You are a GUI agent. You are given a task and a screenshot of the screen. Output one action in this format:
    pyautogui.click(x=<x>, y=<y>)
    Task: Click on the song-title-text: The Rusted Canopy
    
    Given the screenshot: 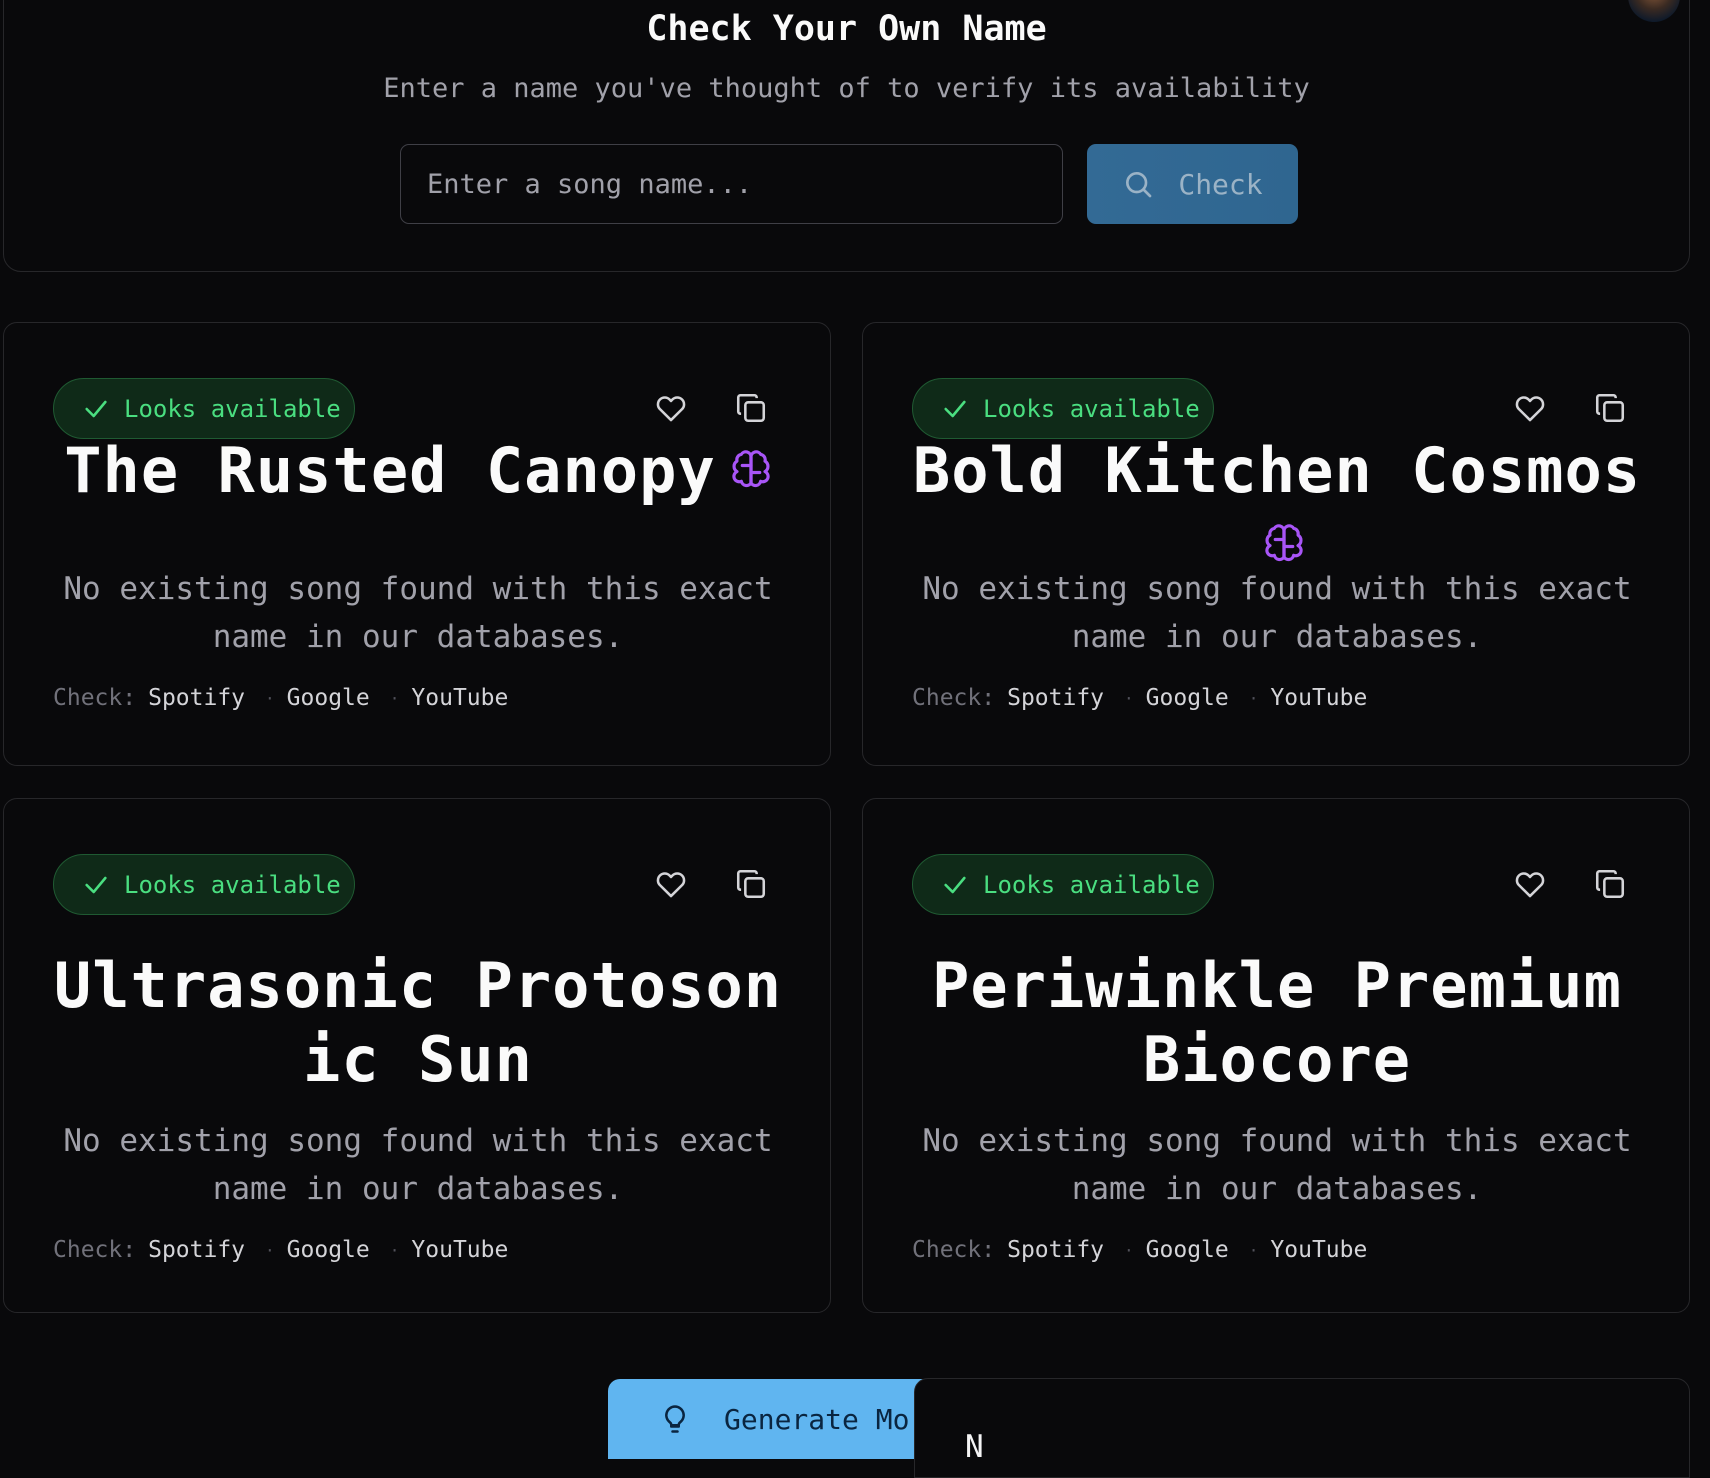 What is the action you would take?
    pyautogui.click(x=390, y=470)
    